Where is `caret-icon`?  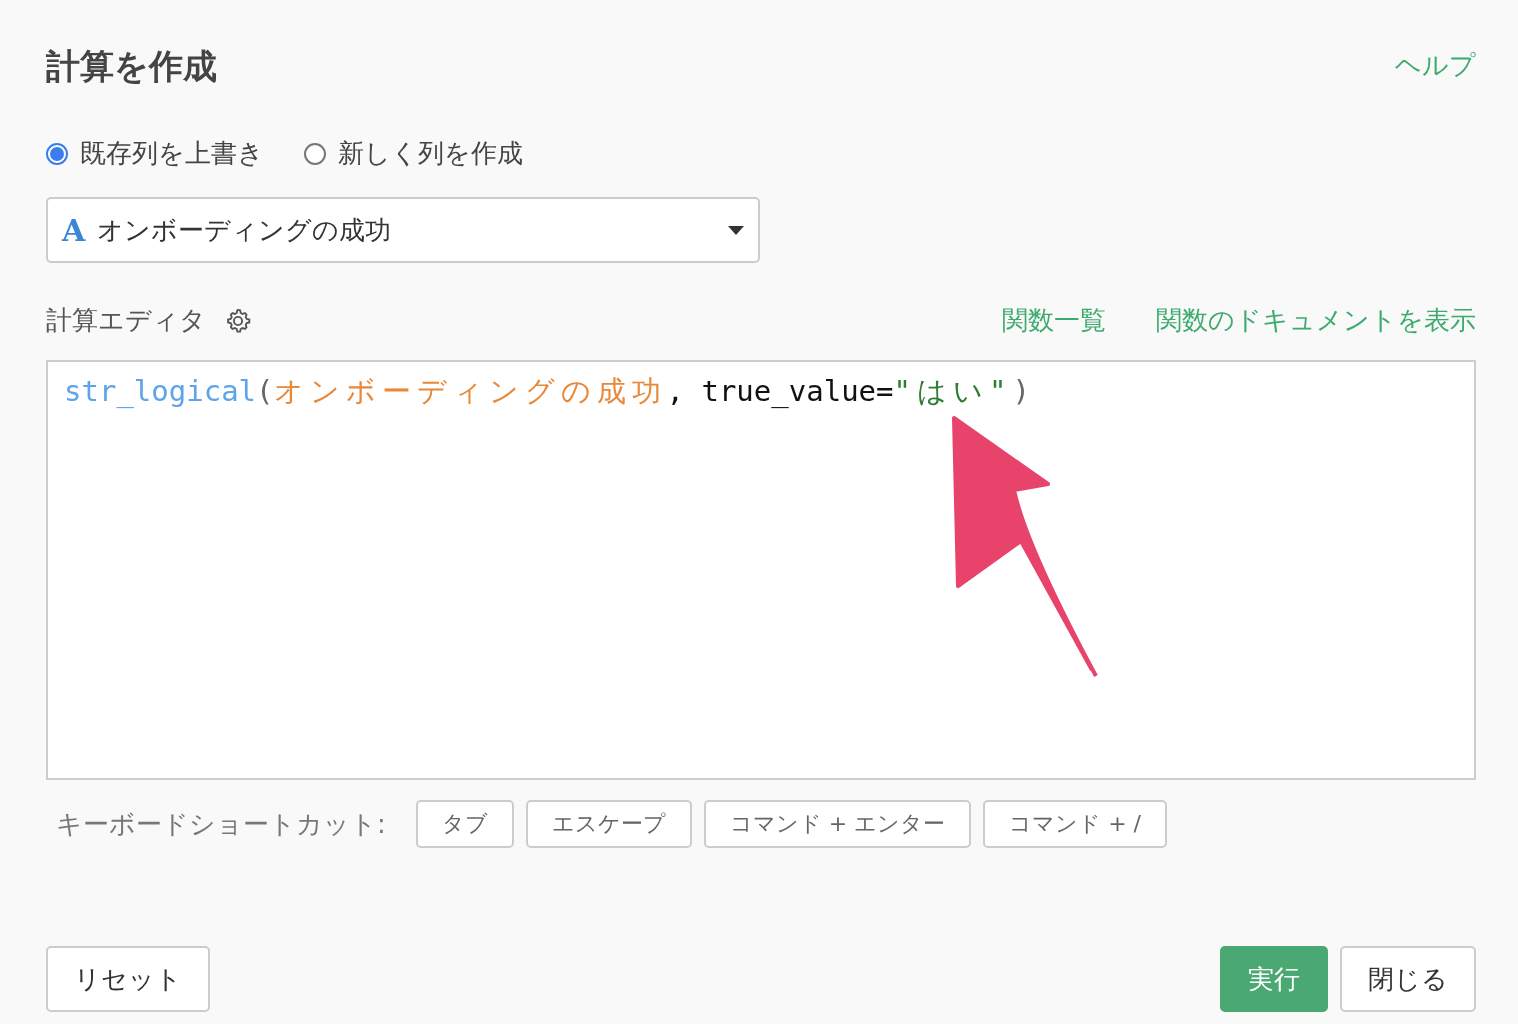 caret-icon is located at coordinates (736, 230).